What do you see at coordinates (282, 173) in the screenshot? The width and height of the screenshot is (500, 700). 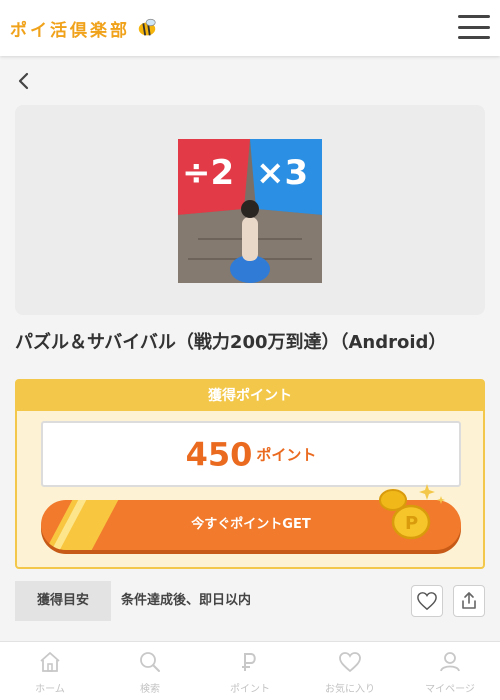 I see `image-text-multiply: ×3` at bounding box center [282, 173].